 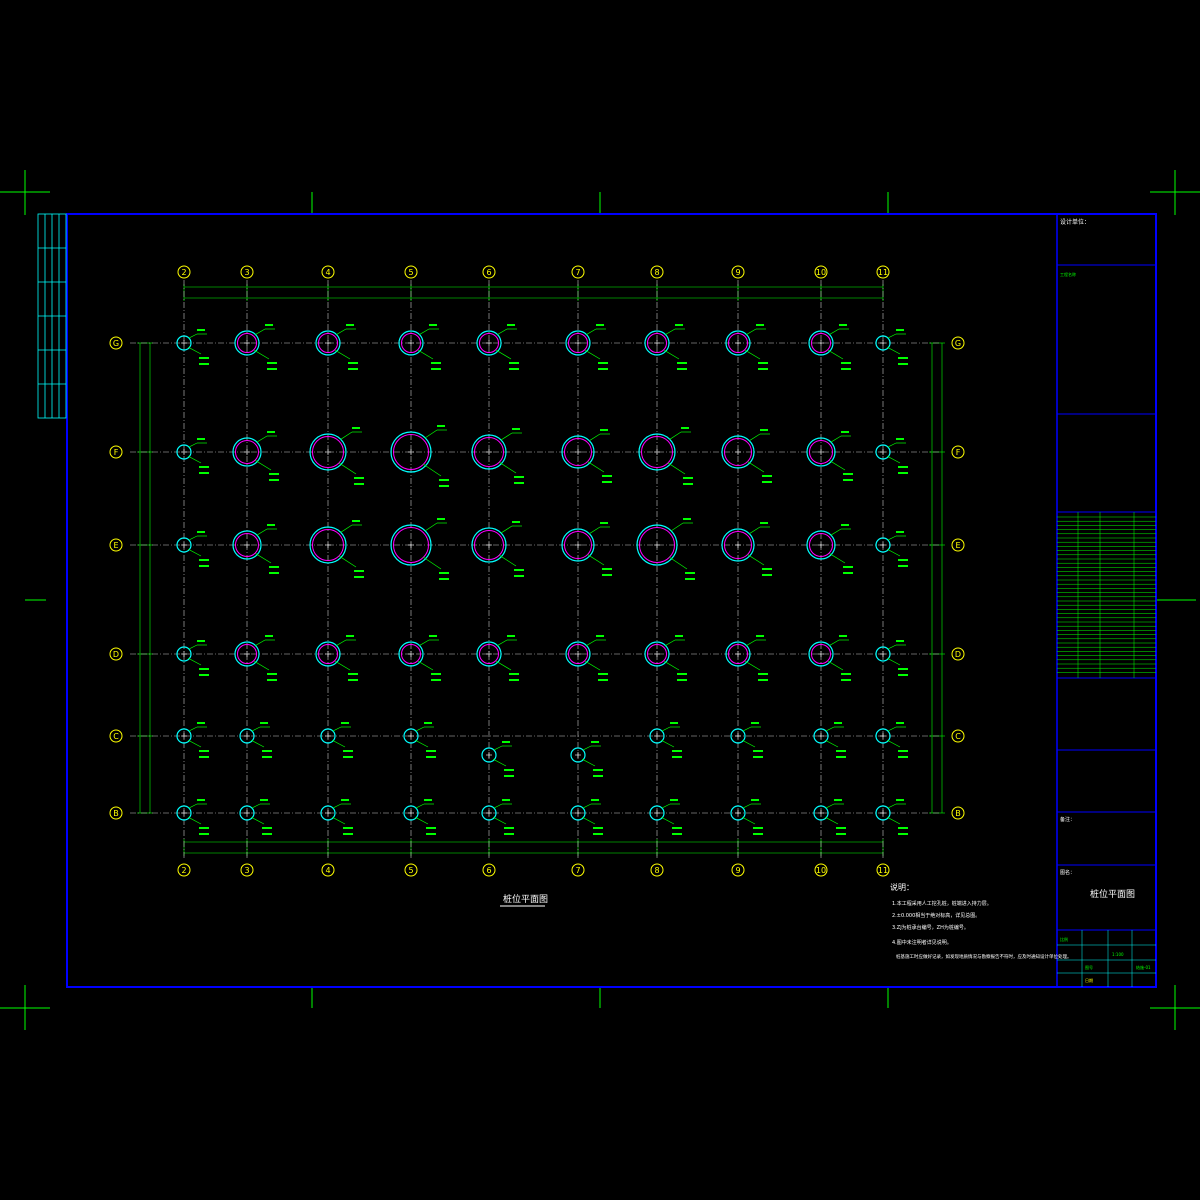 What do you see at coordinates (1143, 967) in the screenshot?
I see `sheet-value: 结施-01` at bounding box center [1143, 967].